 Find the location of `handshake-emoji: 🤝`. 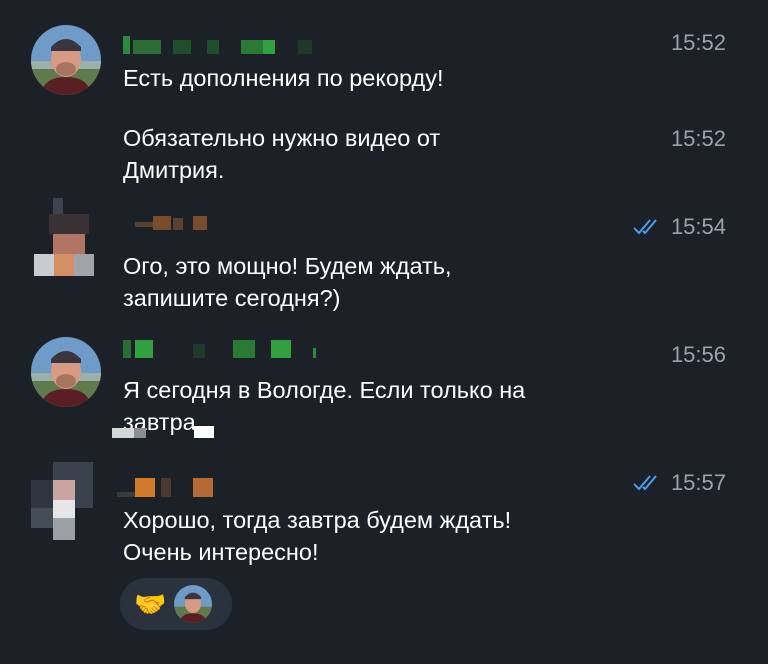

handshake-emoji: 🤝 is located at coordinates (150, 604).